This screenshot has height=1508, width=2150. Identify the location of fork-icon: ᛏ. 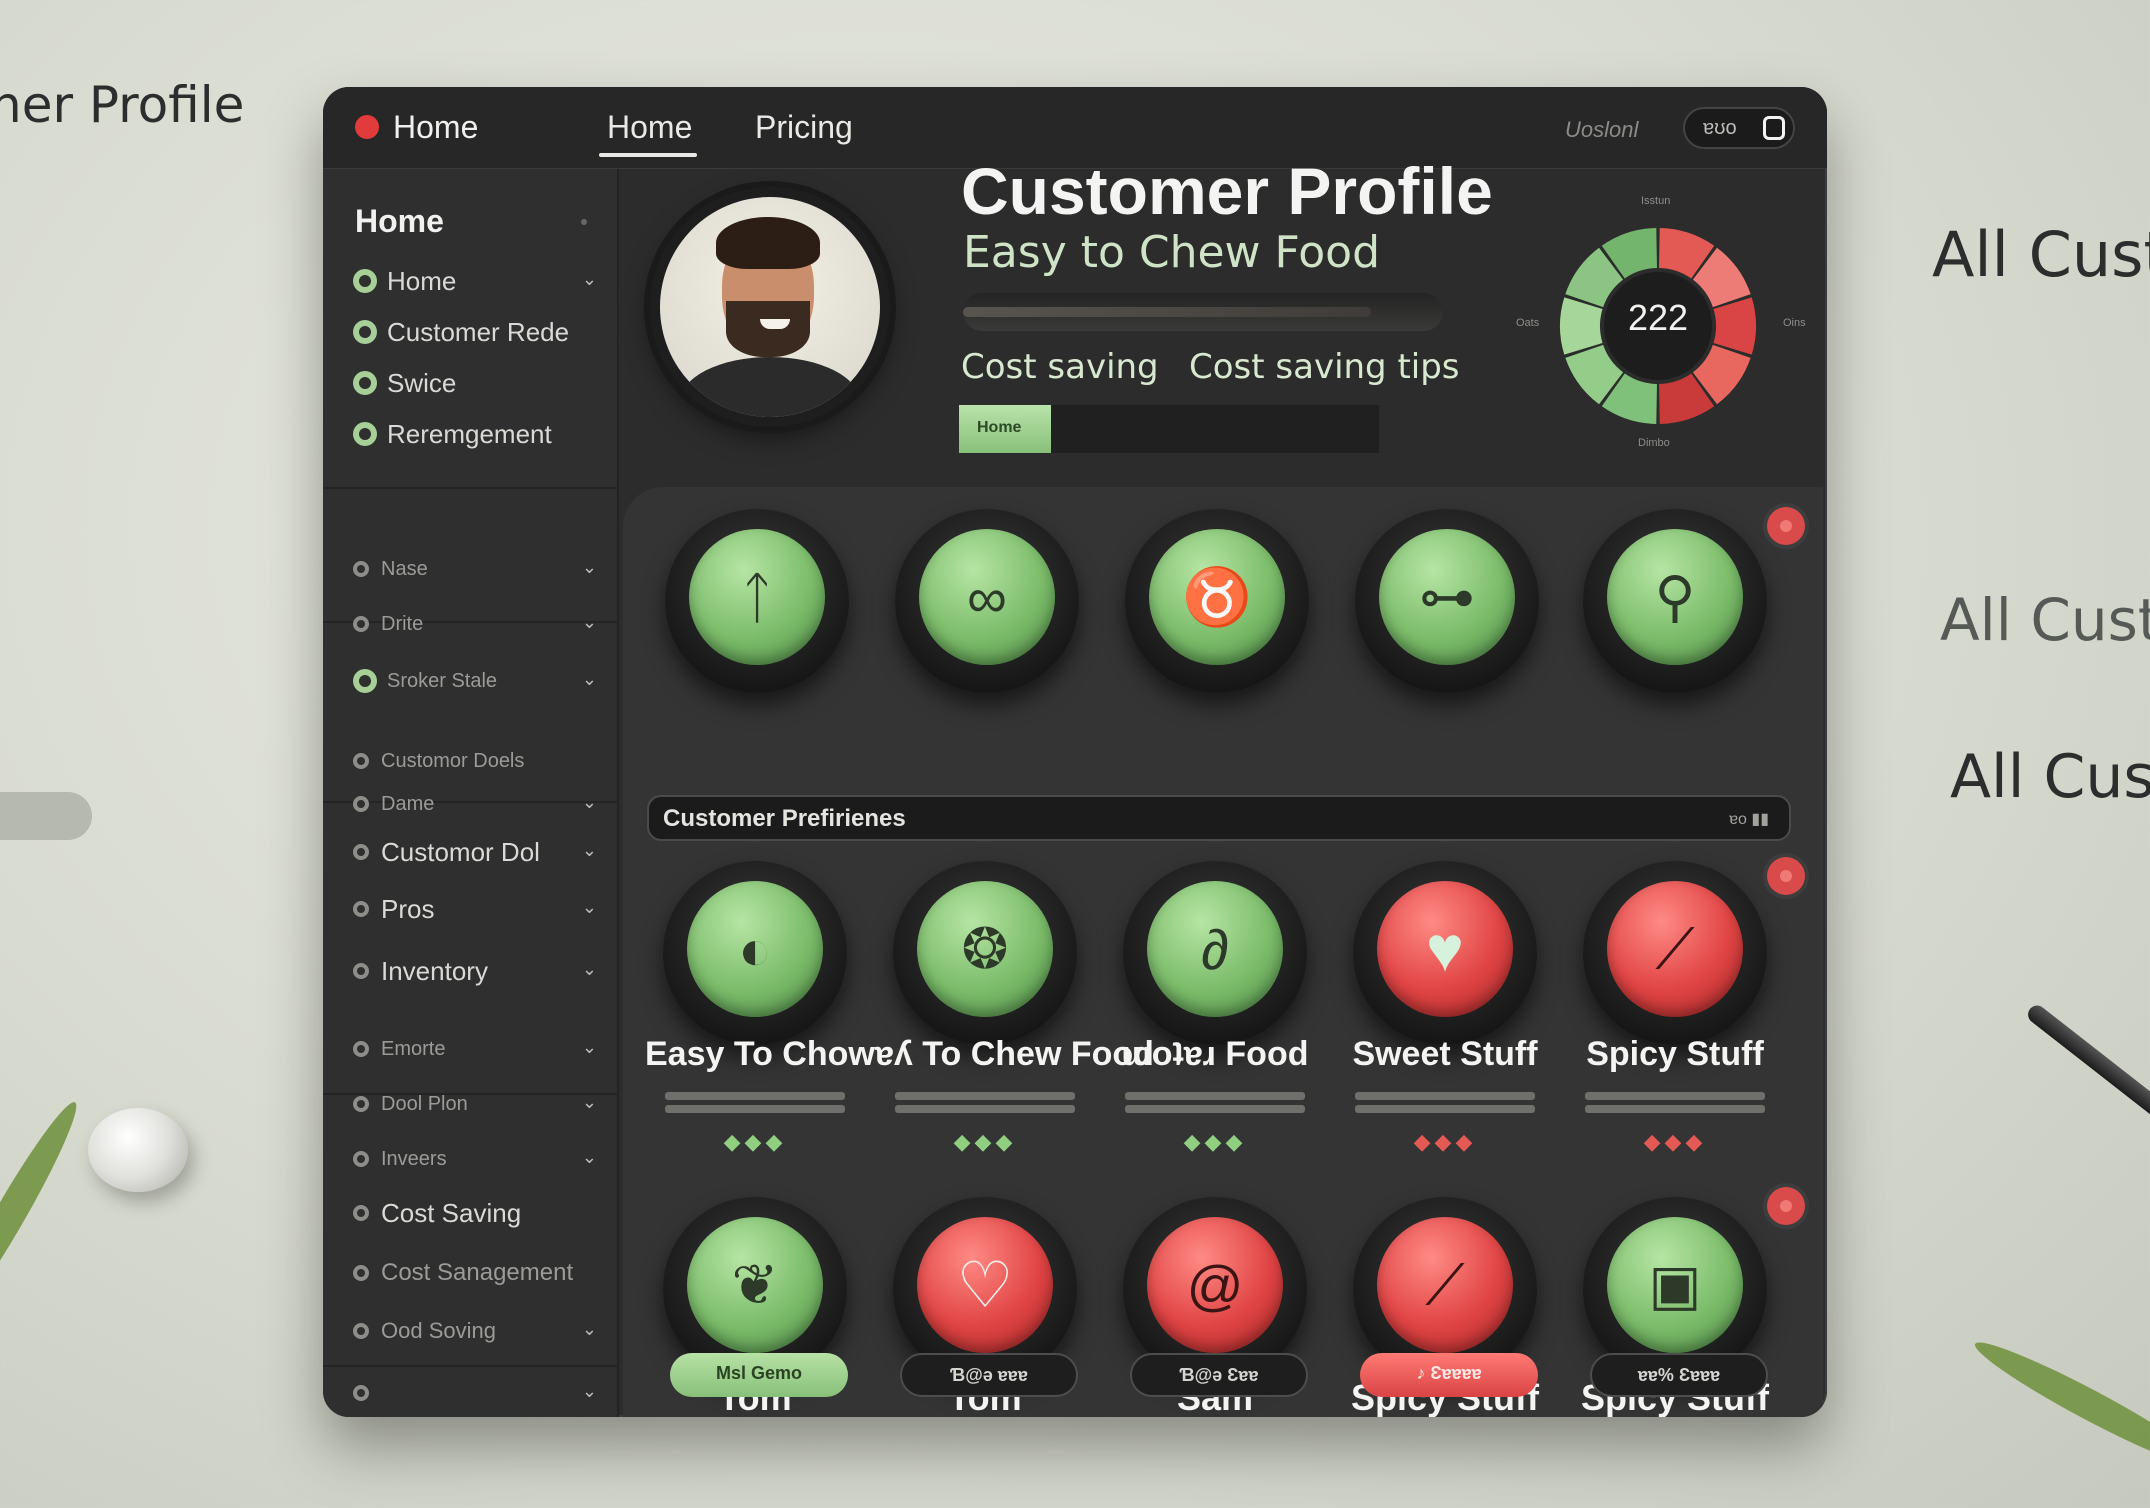
(757, 597).